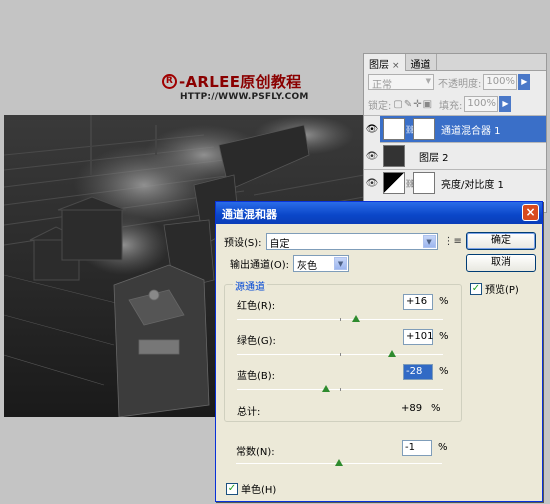  Describe the element at coordinates (256, 376) in the screenshot. I see `blue-label: 蓝色(B):` at that location.